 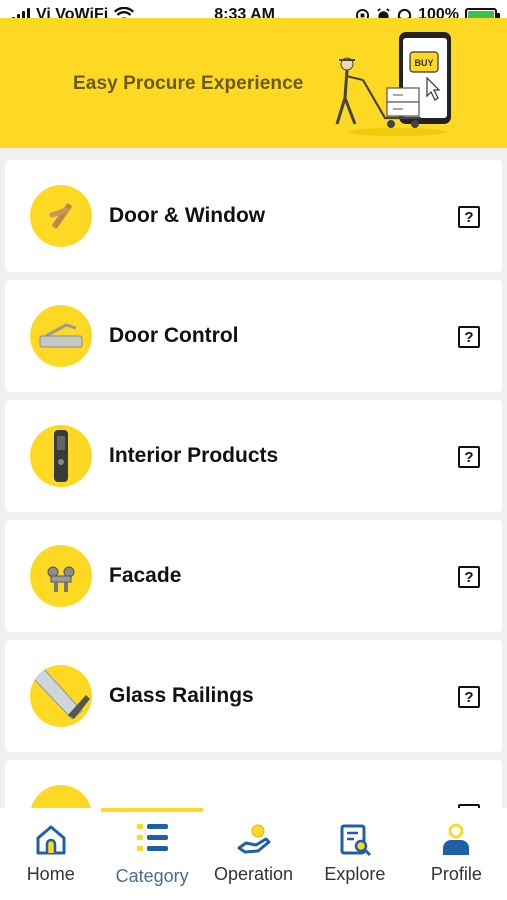 What do you see at coordinates (393, 84) in the screenshot?
I see `shopping-illustration-icon: BUY` at bounding box center [393, 84].